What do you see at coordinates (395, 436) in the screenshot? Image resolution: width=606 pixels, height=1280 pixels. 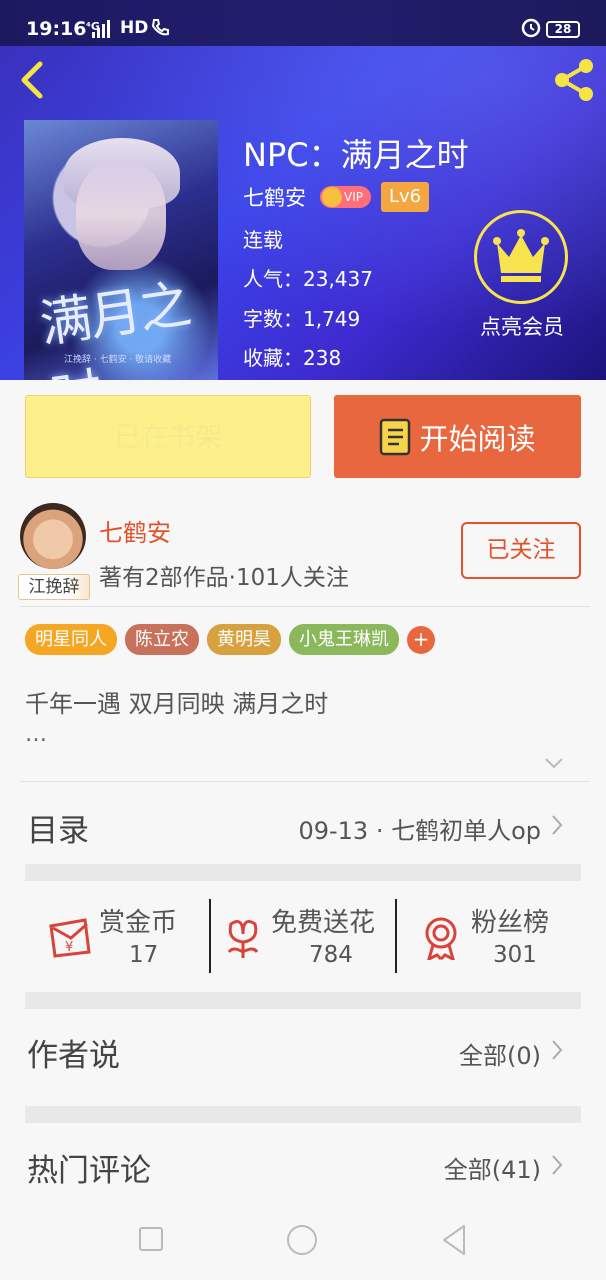 I see `book-icon` at bounding box center [395, 436].